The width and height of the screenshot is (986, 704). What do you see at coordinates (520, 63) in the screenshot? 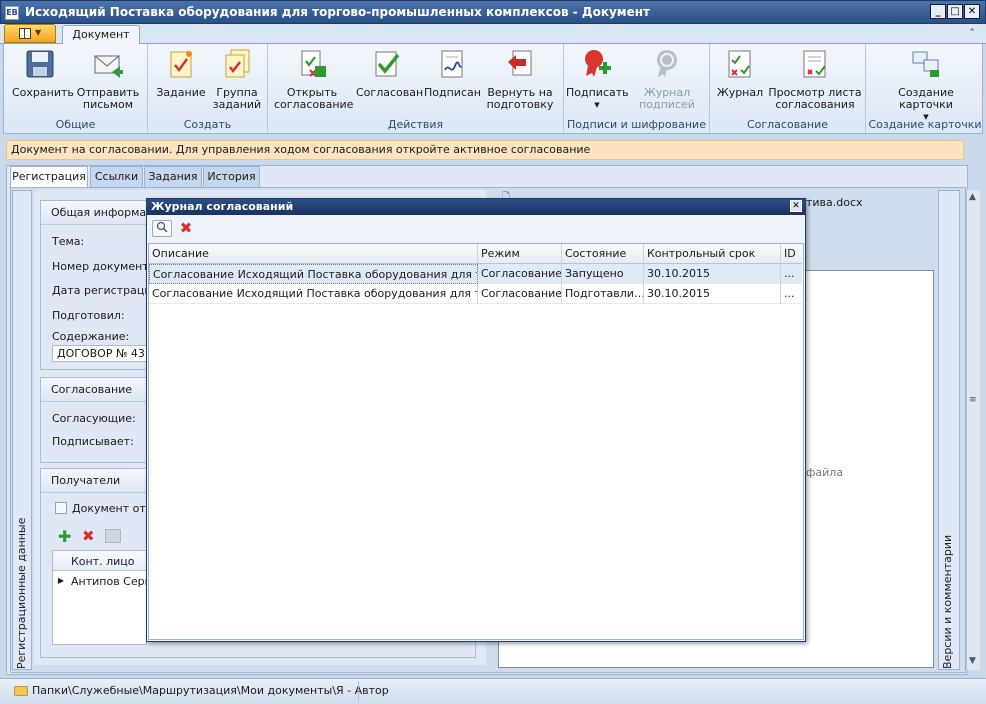
I see `return-icon` at bounding box center [520, 63].